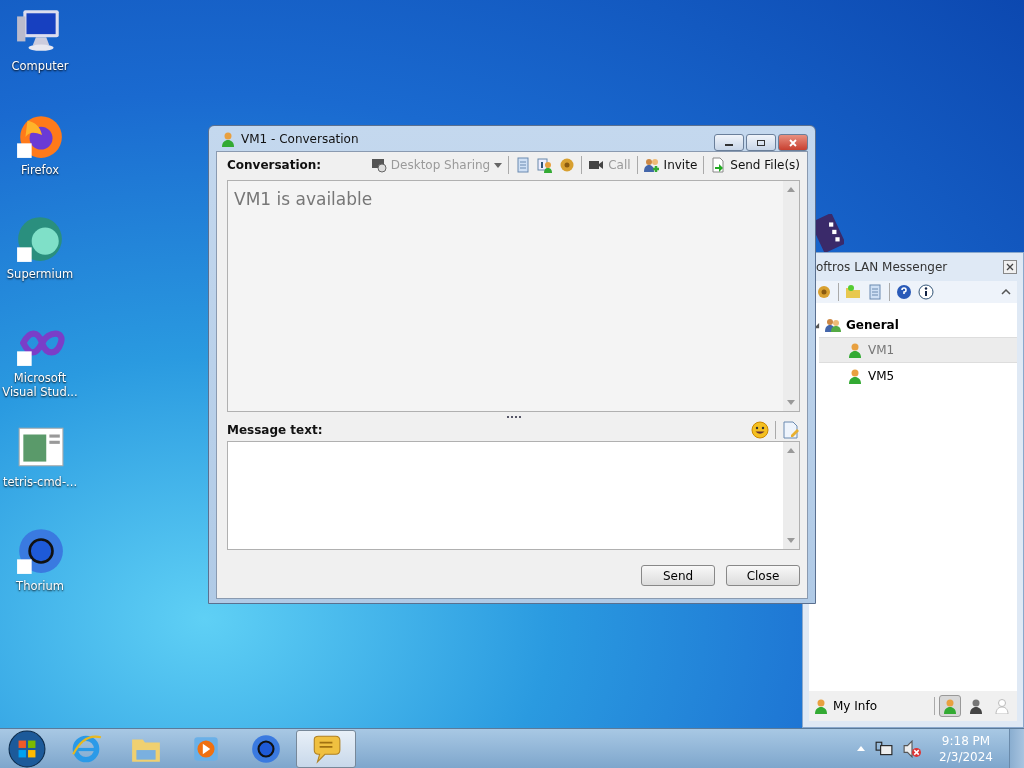  I want to click on window-title: oftros LAN Messenger, so click(882, 267).